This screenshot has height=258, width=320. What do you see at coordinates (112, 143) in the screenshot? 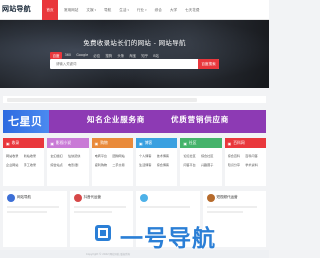
I see `category-header: ▣ 购物` at bounding box center [112, 143].